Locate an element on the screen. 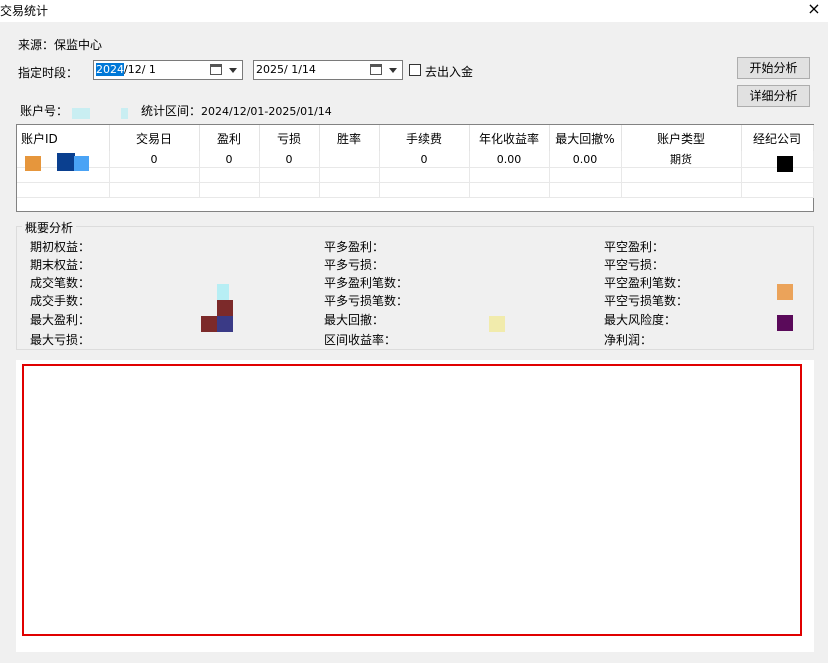 The image size is (828, 663). close-icon: × is located at coordinates (814, 9).